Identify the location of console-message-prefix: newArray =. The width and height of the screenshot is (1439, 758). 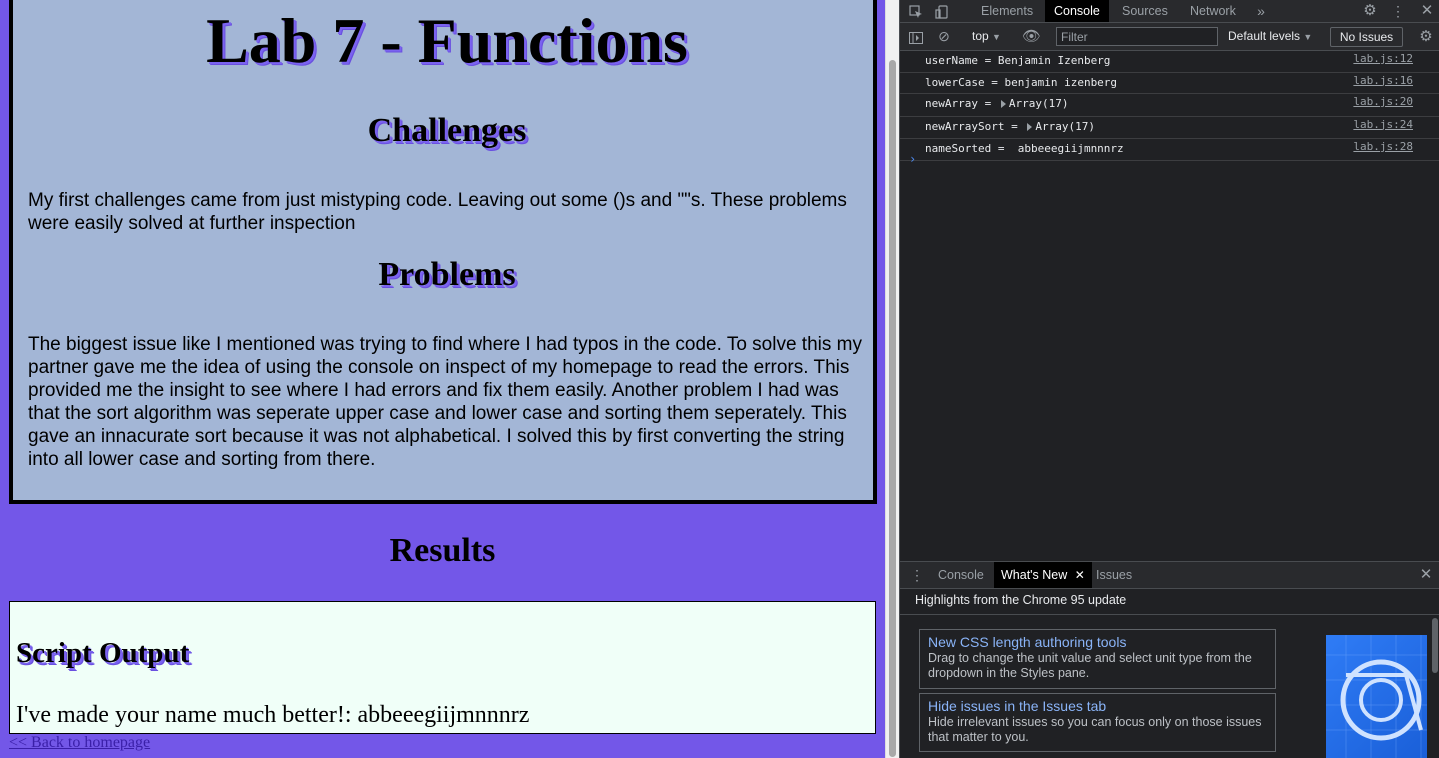
(961, 103).